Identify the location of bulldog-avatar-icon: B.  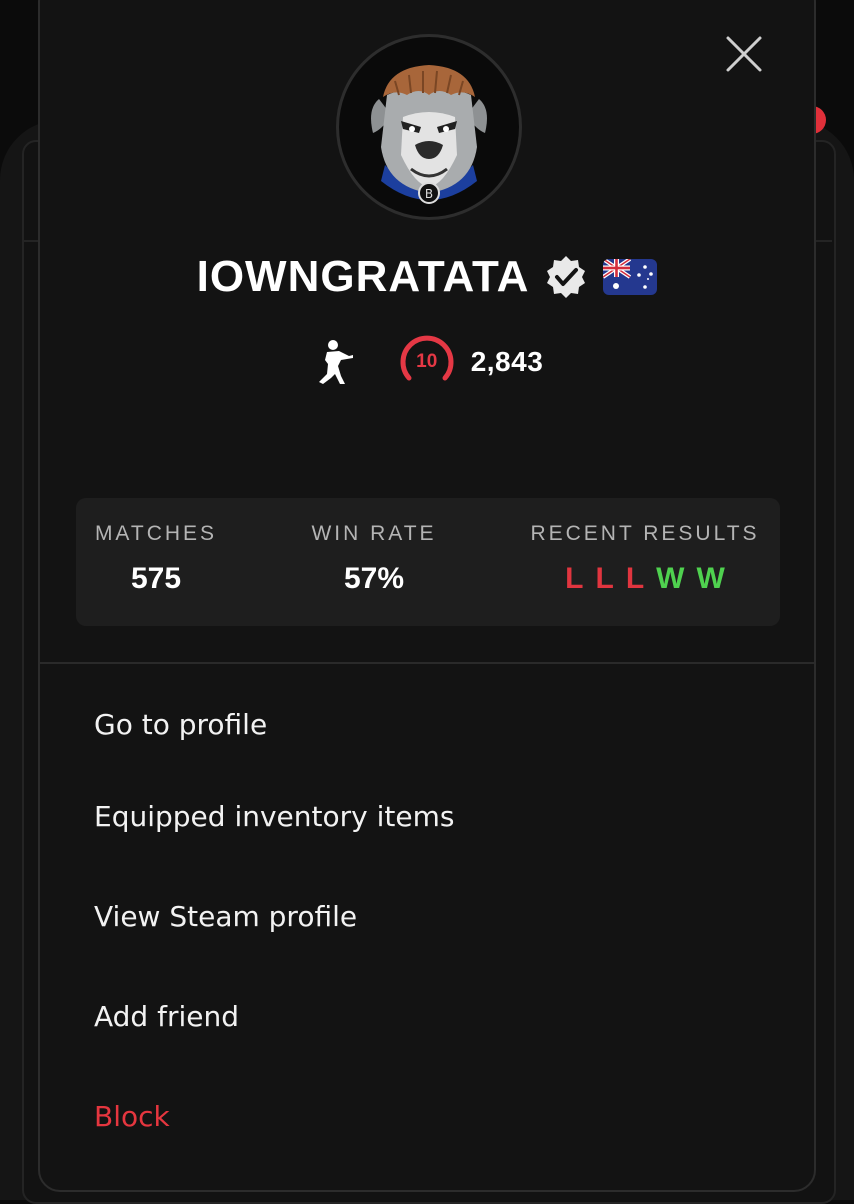
(429, 134).